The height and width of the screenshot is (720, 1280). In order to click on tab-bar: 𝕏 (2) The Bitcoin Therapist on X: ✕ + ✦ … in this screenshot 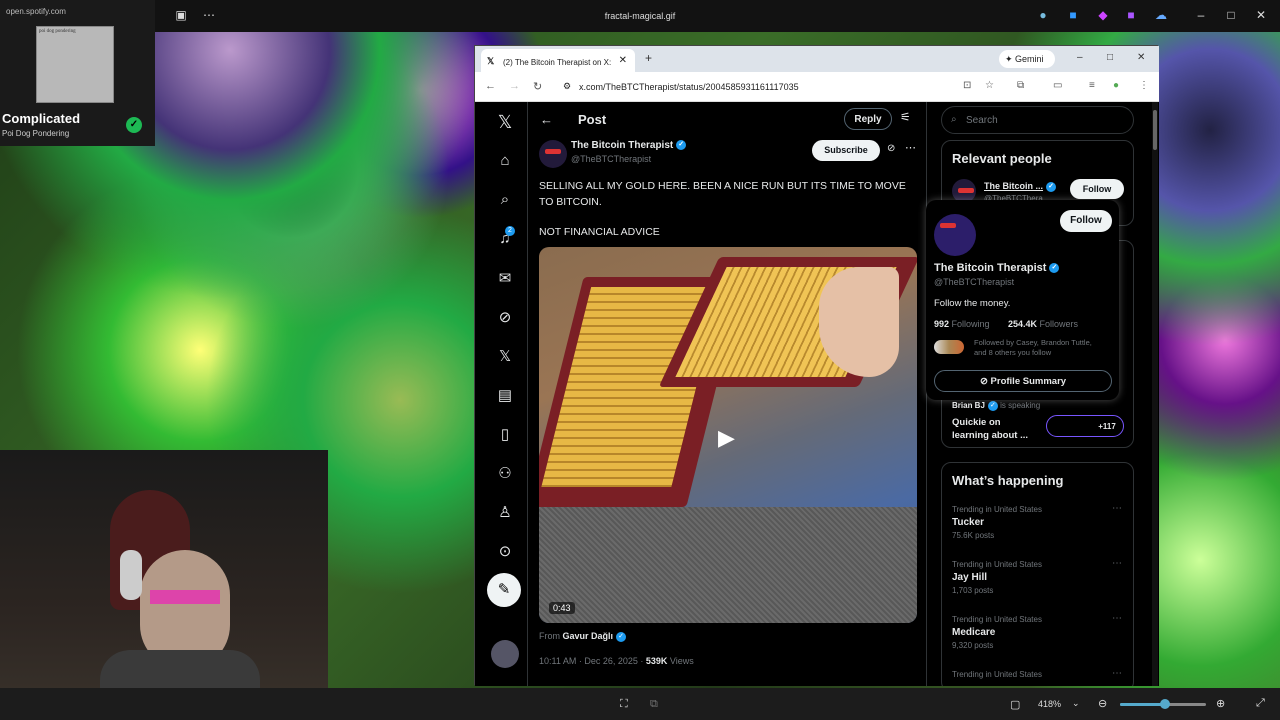, I will do `click(817, 59)`.